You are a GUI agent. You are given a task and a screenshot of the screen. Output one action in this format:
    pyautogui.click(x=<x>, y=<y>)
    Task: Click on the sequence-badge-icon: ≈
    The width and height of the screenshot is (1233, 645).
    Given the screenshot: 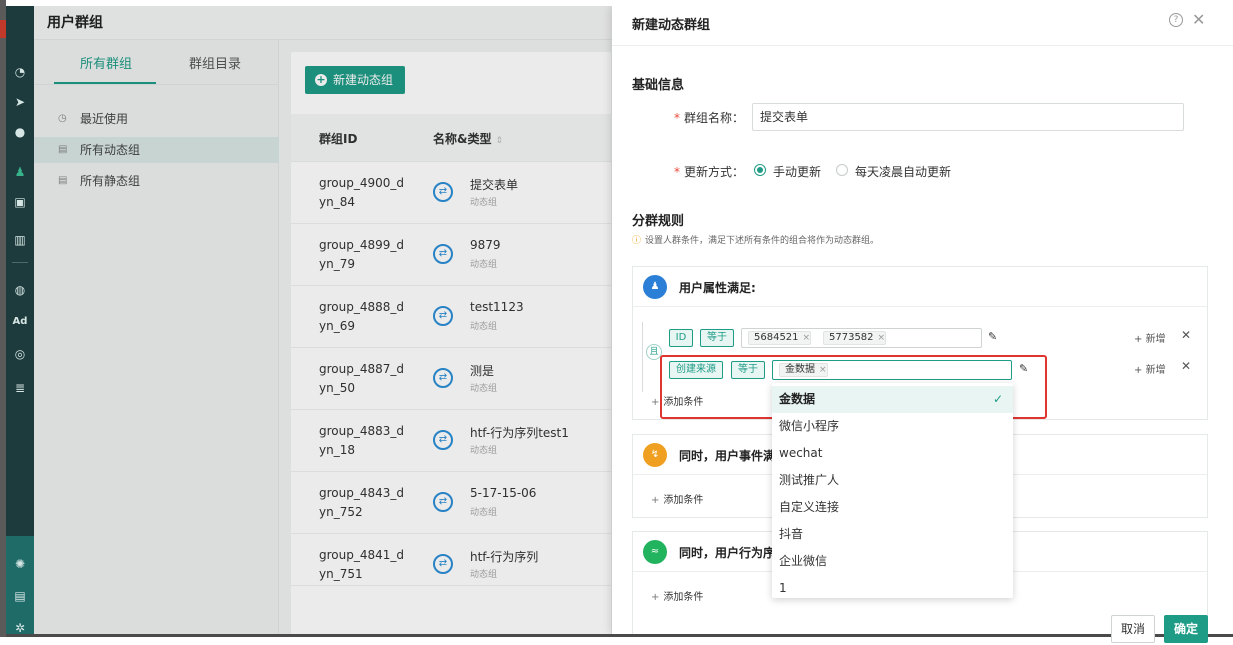 What is the action you would take?
    pyautogui.click(x=655, y=552)
    